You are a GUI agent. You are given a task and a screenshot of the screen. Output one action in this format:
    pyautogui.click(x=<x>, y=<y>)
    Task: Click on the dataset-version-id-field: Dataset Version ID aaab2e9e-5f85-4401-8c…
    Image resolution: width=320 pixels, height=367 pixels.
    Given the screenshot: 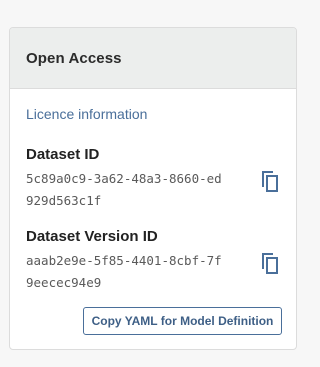 What is the action you would take?
    pyautogui.click(x=154, y=261)
    